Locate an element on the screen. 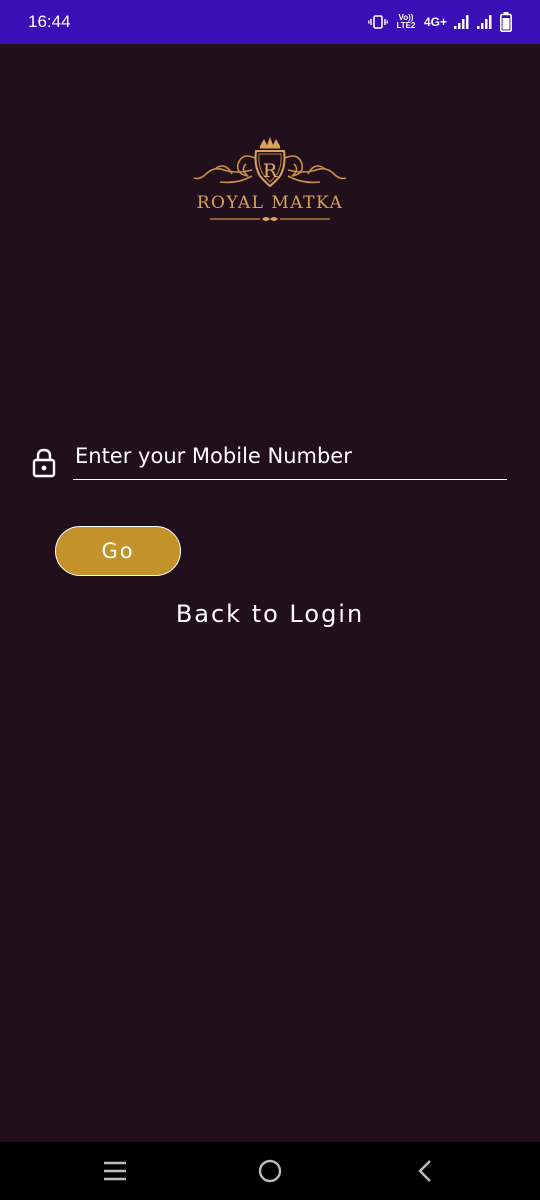 The height and width of the screenshot is (1200, 540). logo-letter: R is located at coordinates (270, 171).